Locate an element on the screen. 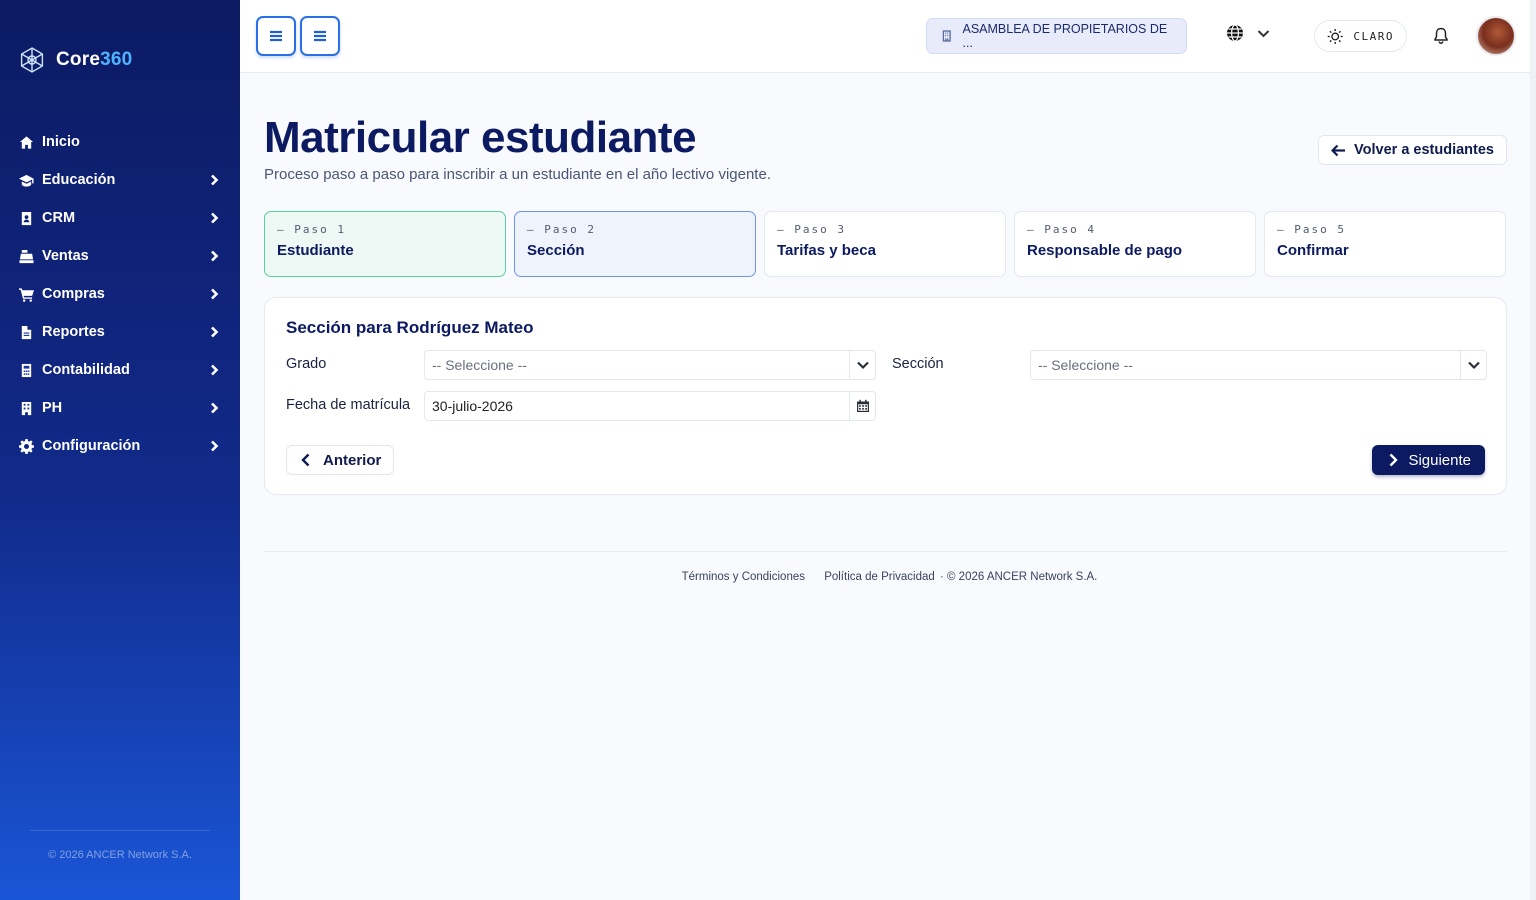 This screenshot has height=900, width=1536. gear-icon is located at coordinates (26, 446).